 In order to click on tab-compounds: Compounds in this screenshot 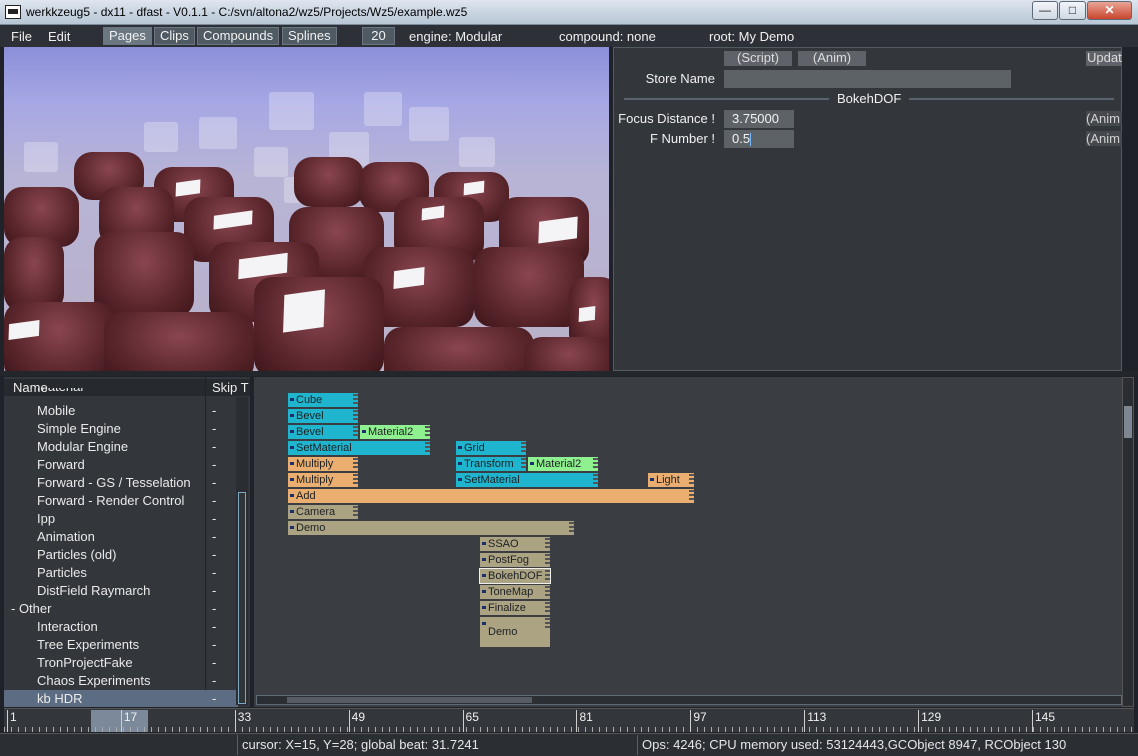, I will do `click(238, 36)`.